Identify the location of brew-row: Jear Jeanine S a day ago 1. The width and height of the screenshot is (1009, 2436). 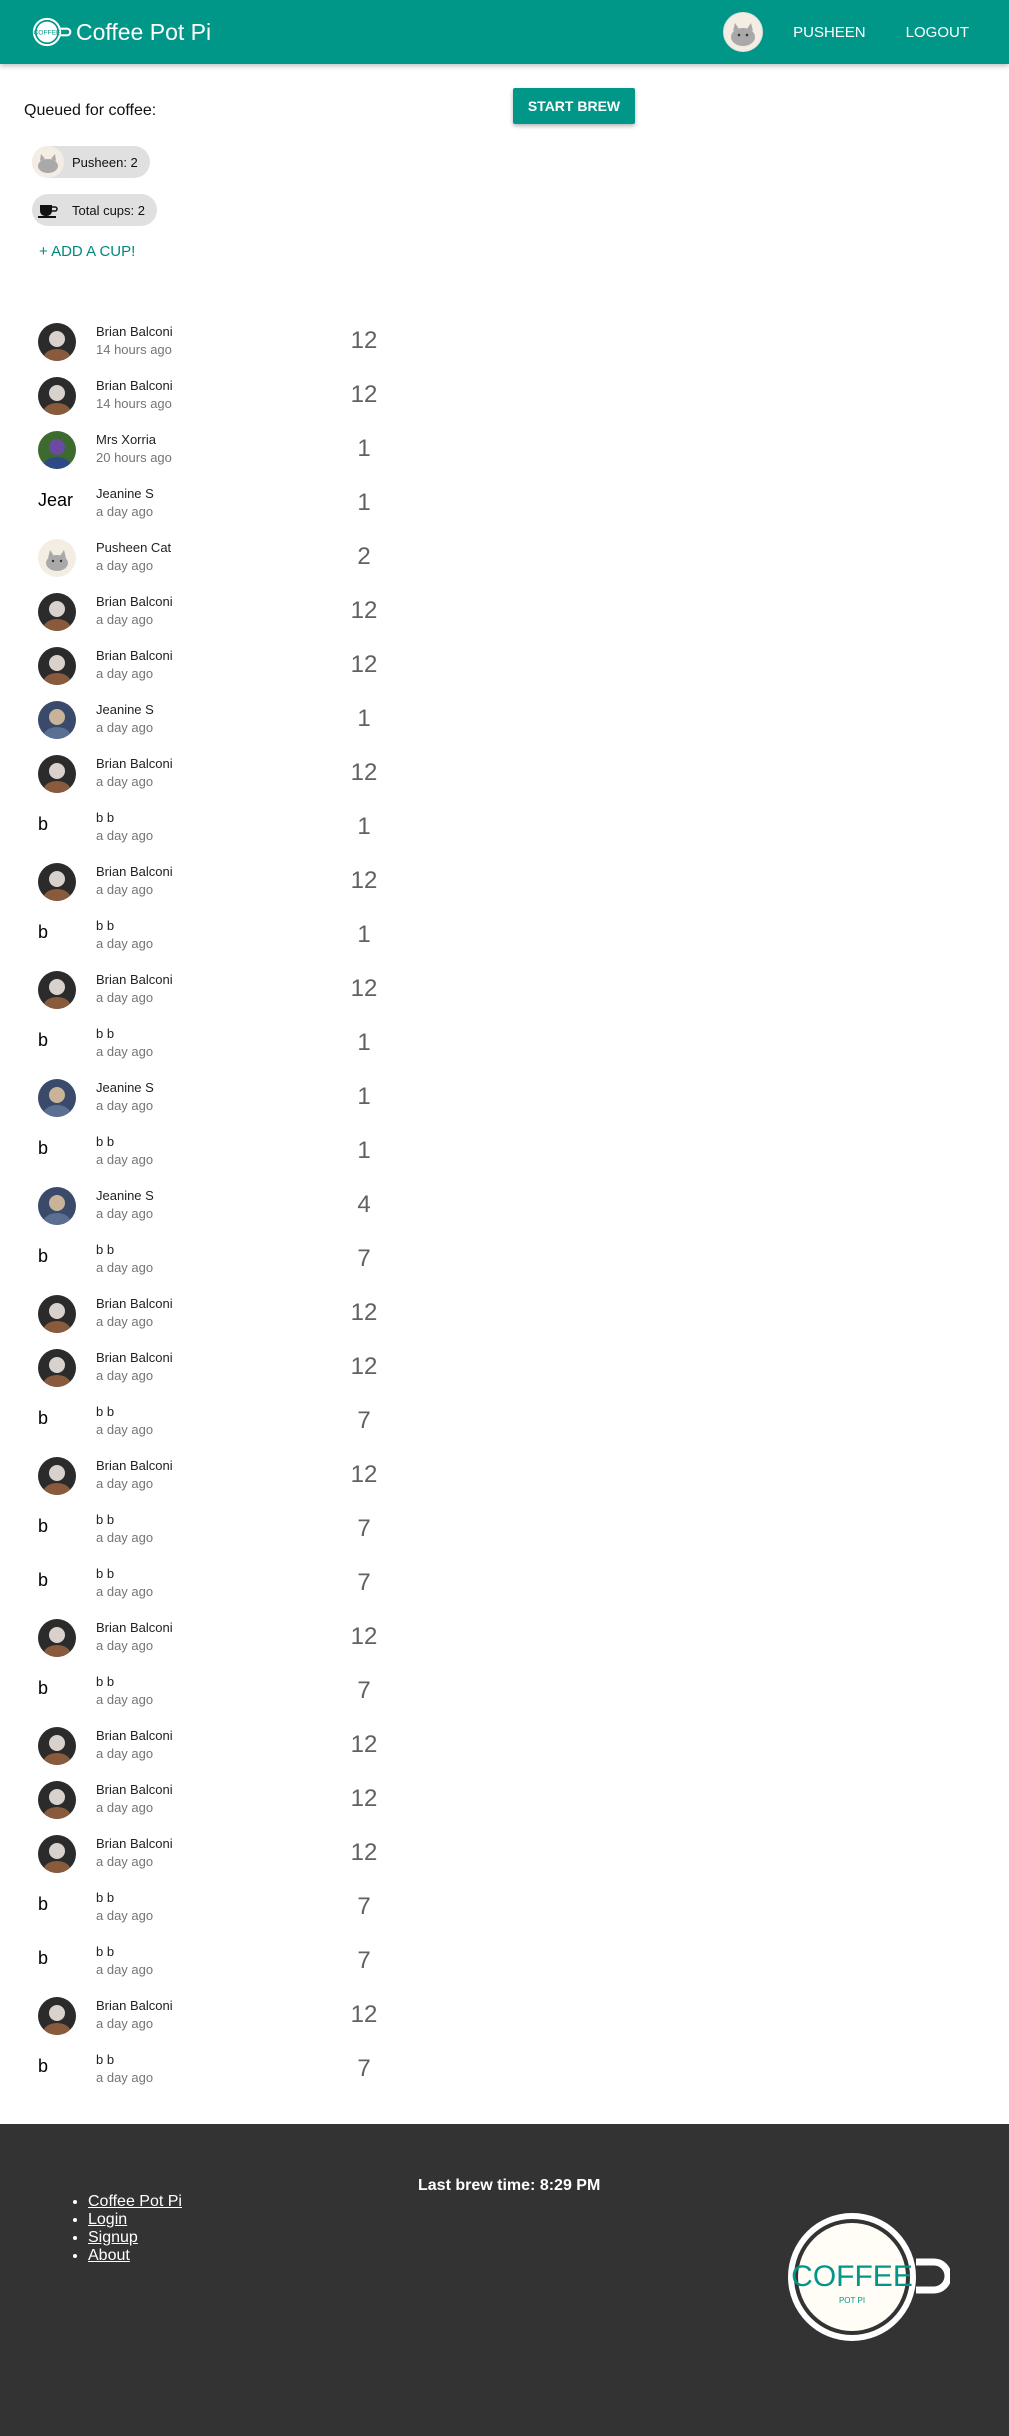
(210, 504).